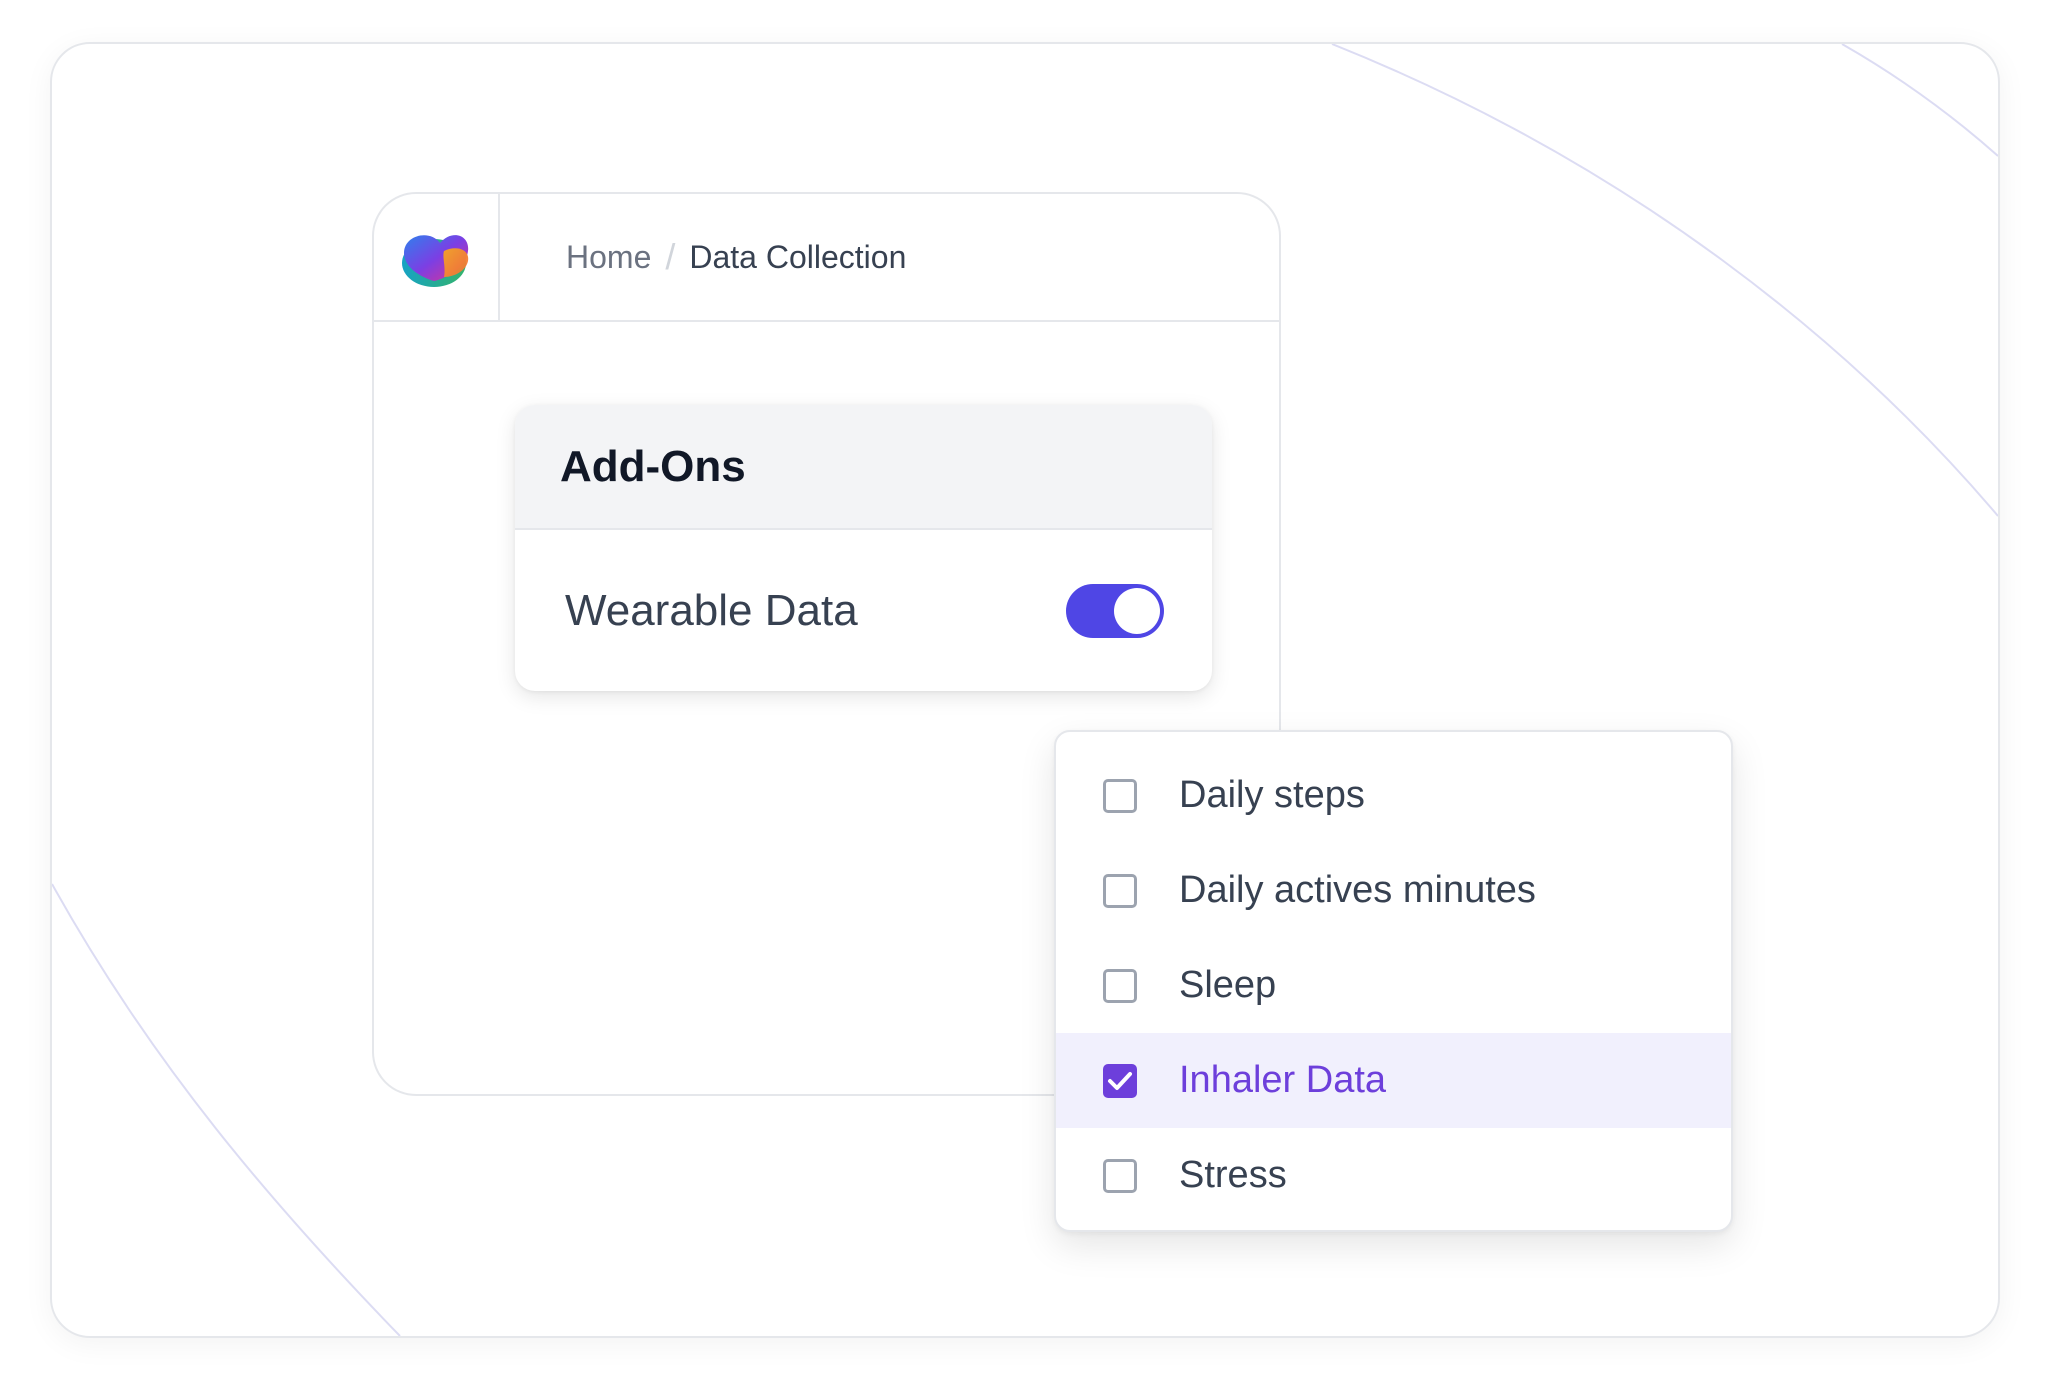 The width and height of the screenshot is (2048, 1394). What do you see at coordinates (1228, 985) in the screenshot?
I see `option-label: Sleep` at bounding box center [1228, 985].